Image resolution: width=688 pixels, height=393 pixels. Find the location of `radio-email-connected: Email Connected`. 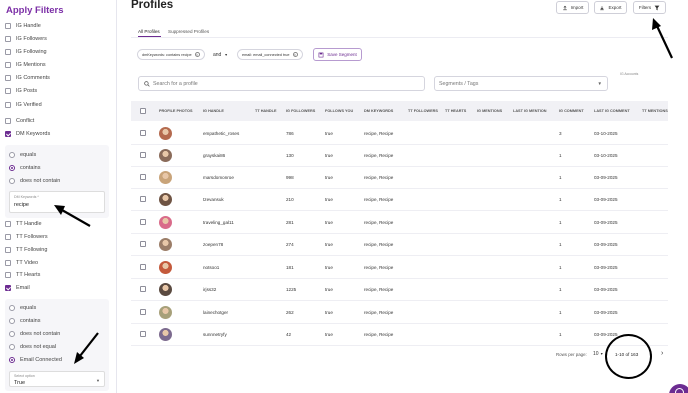

radio-email-connected: Email Connected is located at coordinates (35, 359).